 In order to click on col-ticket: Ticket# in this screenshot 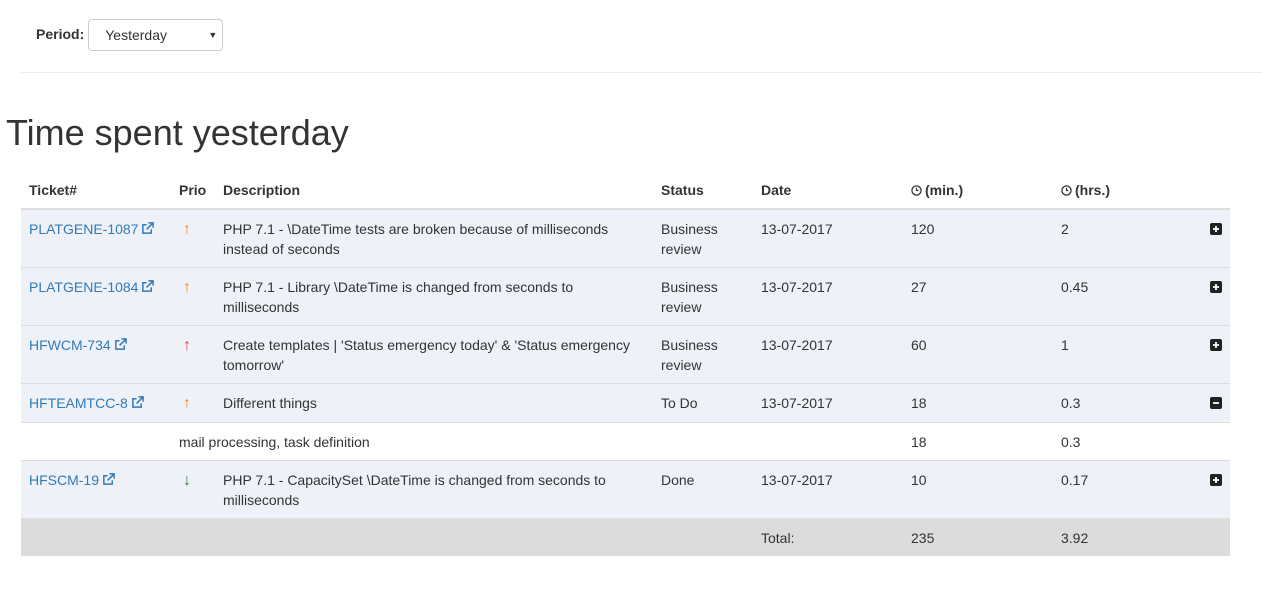, I will do `click(96, 191)`.